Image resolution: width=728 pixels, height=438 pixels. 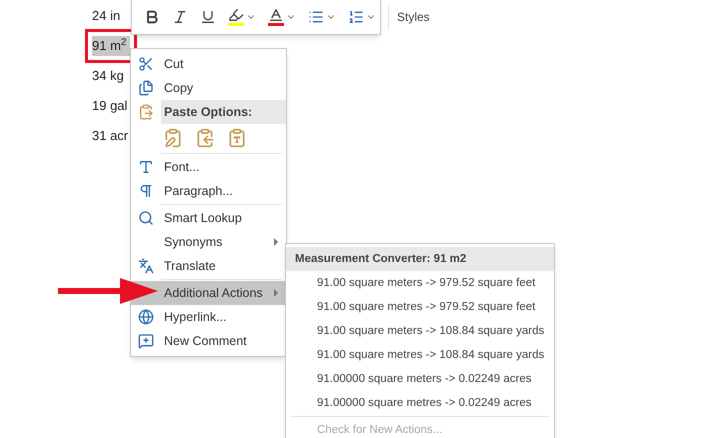 I want to click on conversion-item: 91.00 square metres -> 108.84 square yards, so click(x=430, y=355).